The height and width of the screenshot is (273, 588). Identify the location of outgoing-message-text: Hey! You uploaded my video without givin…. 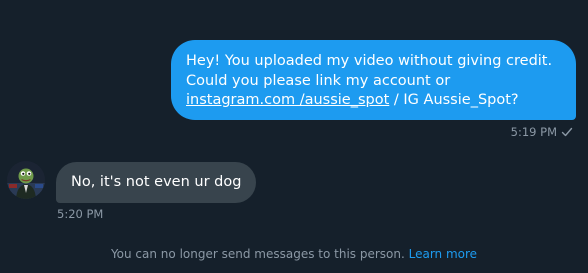
(369, 71).